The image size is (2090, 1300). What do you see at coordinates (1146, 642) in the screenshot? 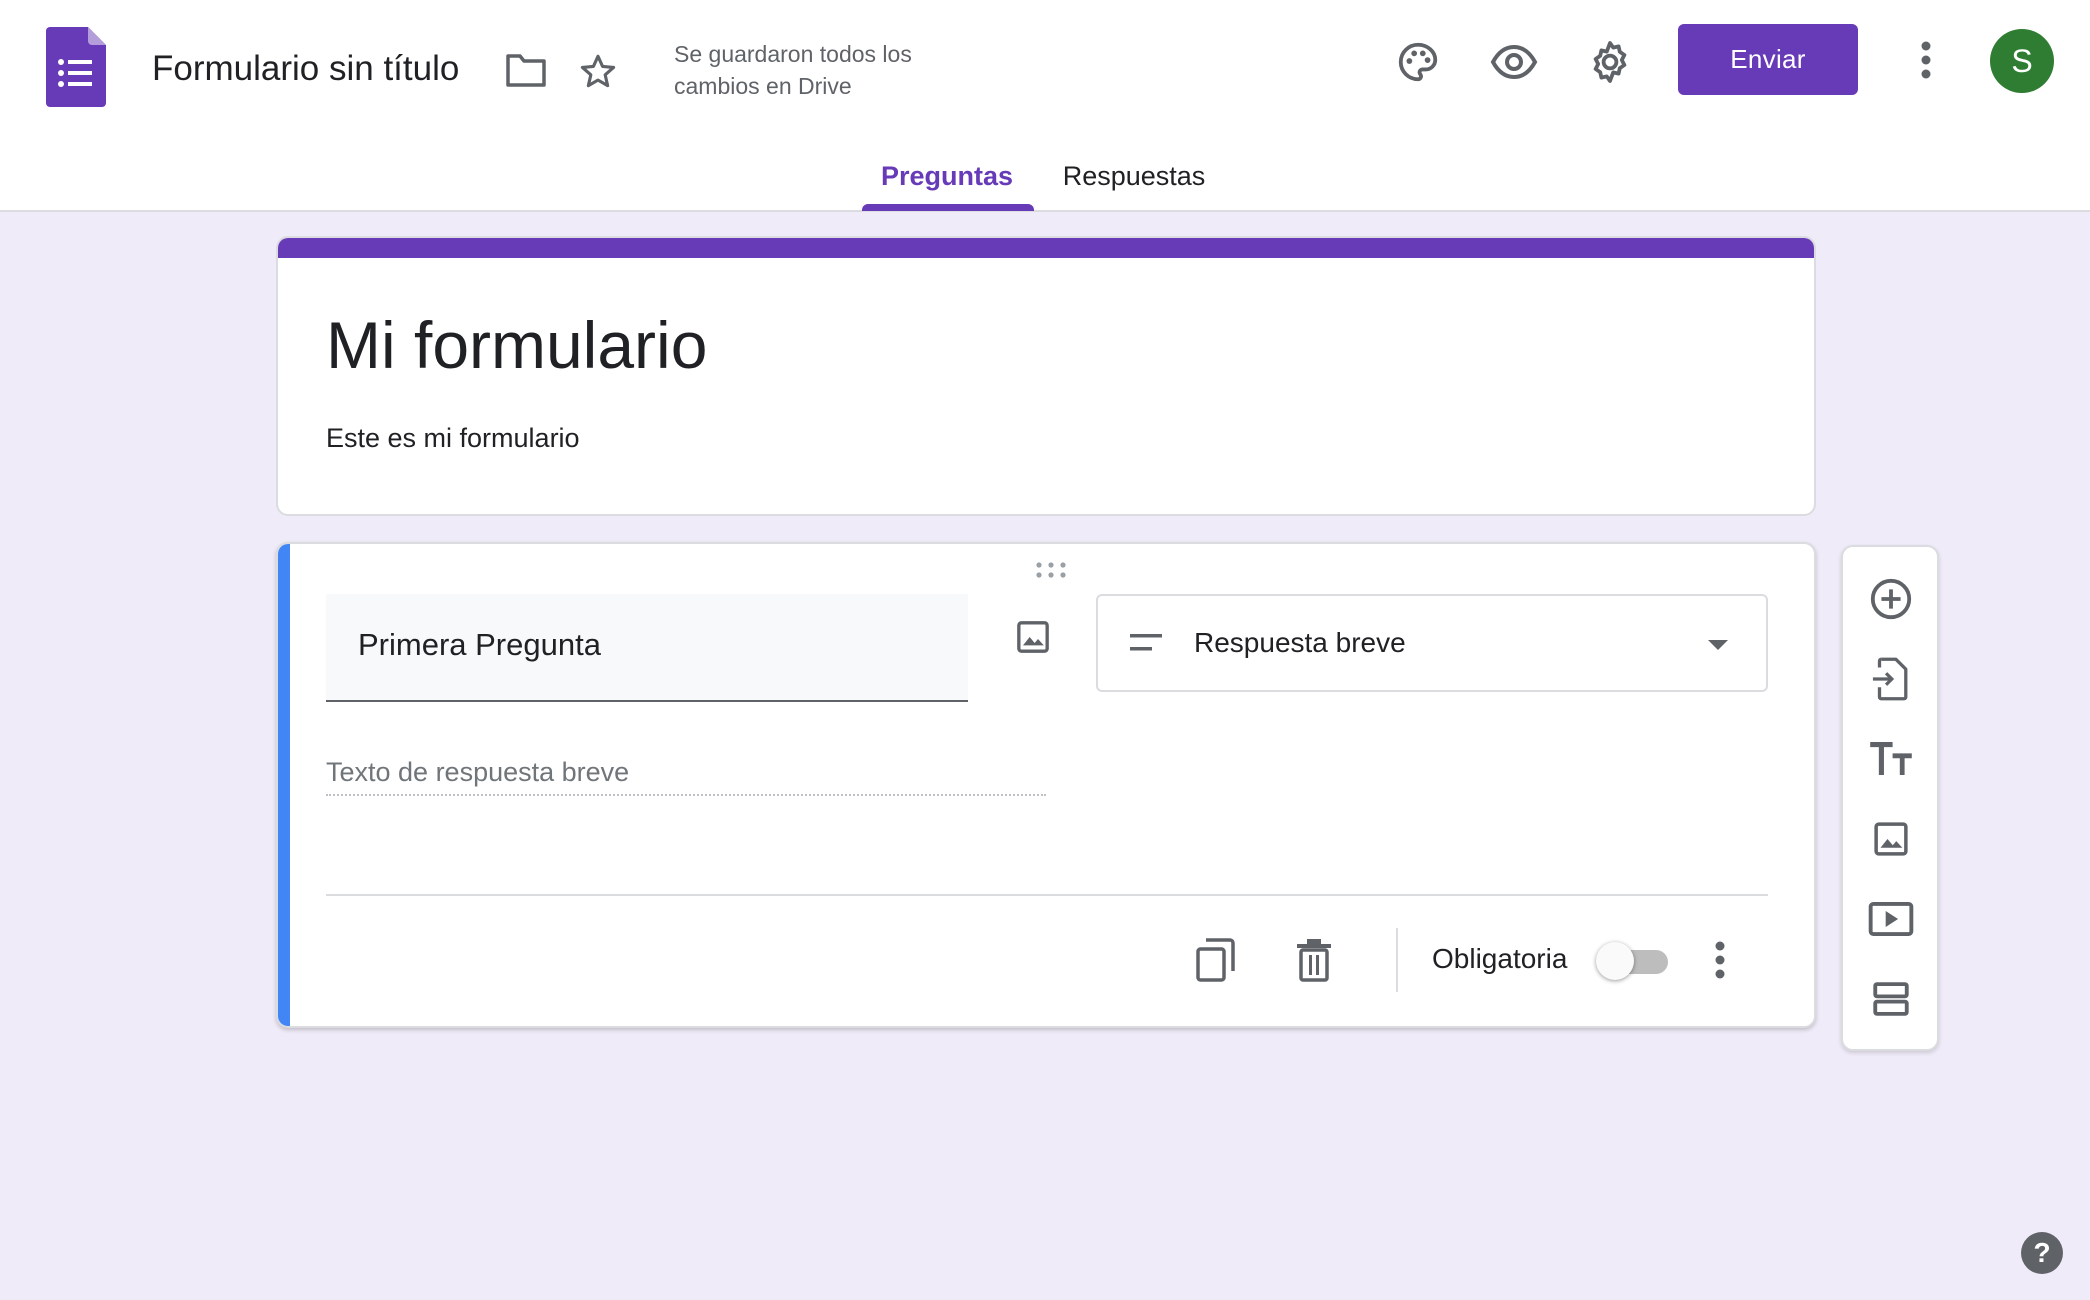
I see `short-answer-icon` at bounding box center [1146, 642].